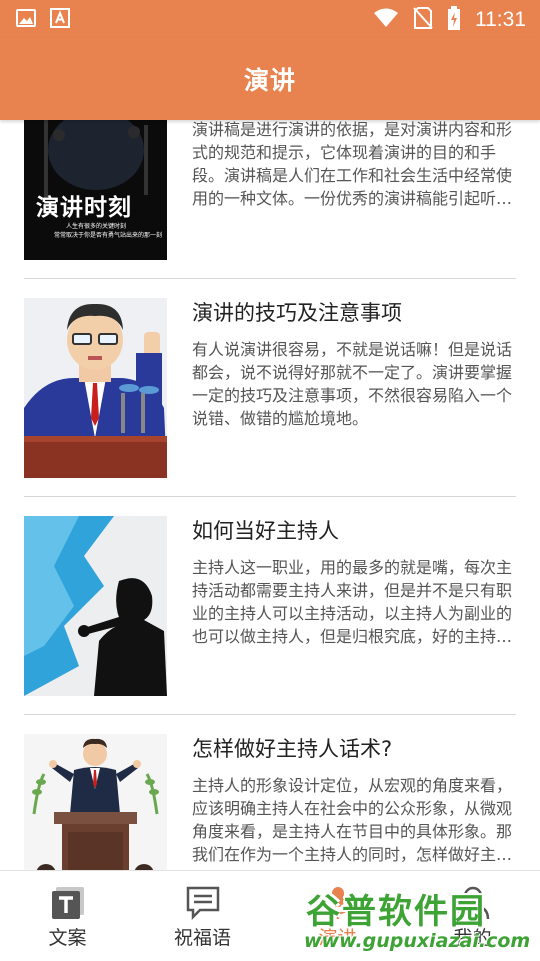  I want to click on no-sim-icon, so click(423, 20).